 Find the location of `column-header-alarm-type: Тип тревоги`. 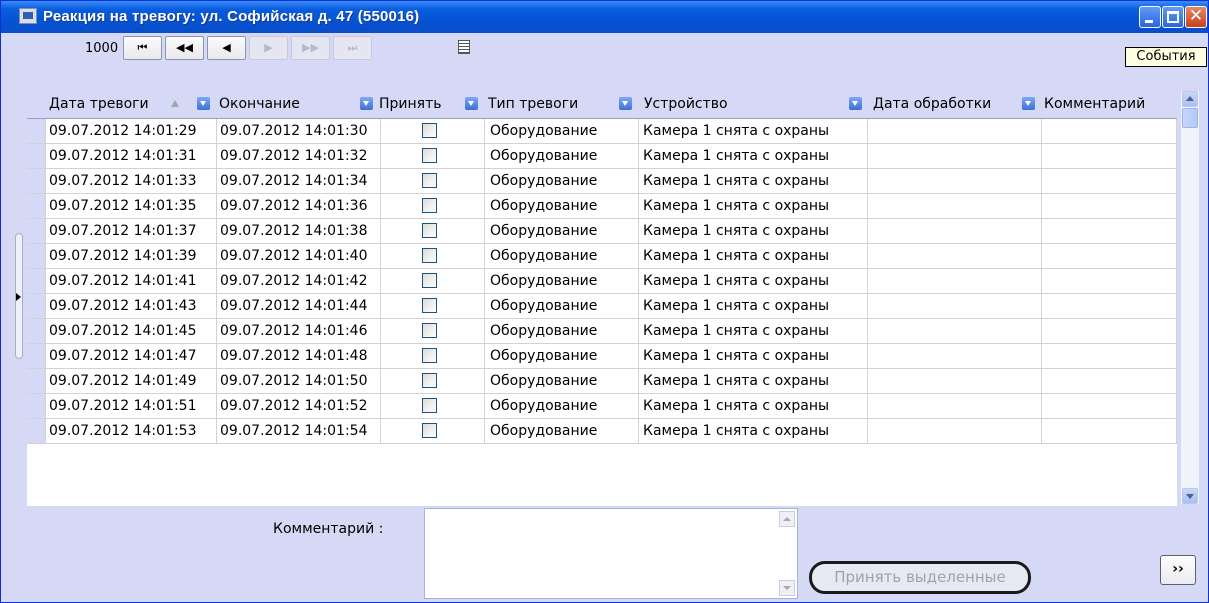

column-header-alarm-type: Тип тревоги is located at coordinates (533, 104).